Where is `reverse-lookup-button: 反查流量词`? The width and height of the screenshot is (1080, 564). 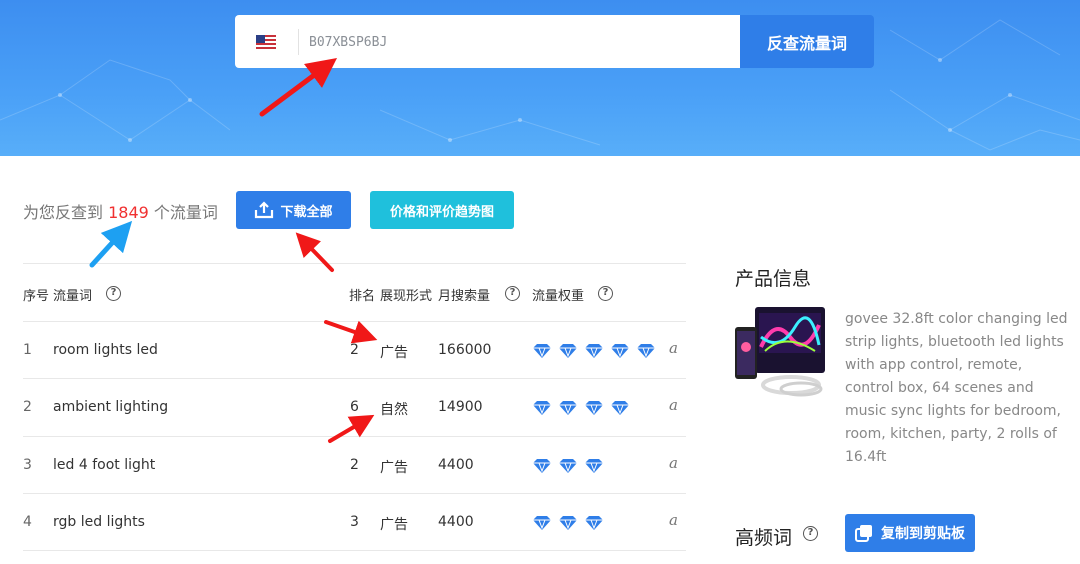 reverse-lookup-button: 反查流量词 is located at coordinates (807, 41).